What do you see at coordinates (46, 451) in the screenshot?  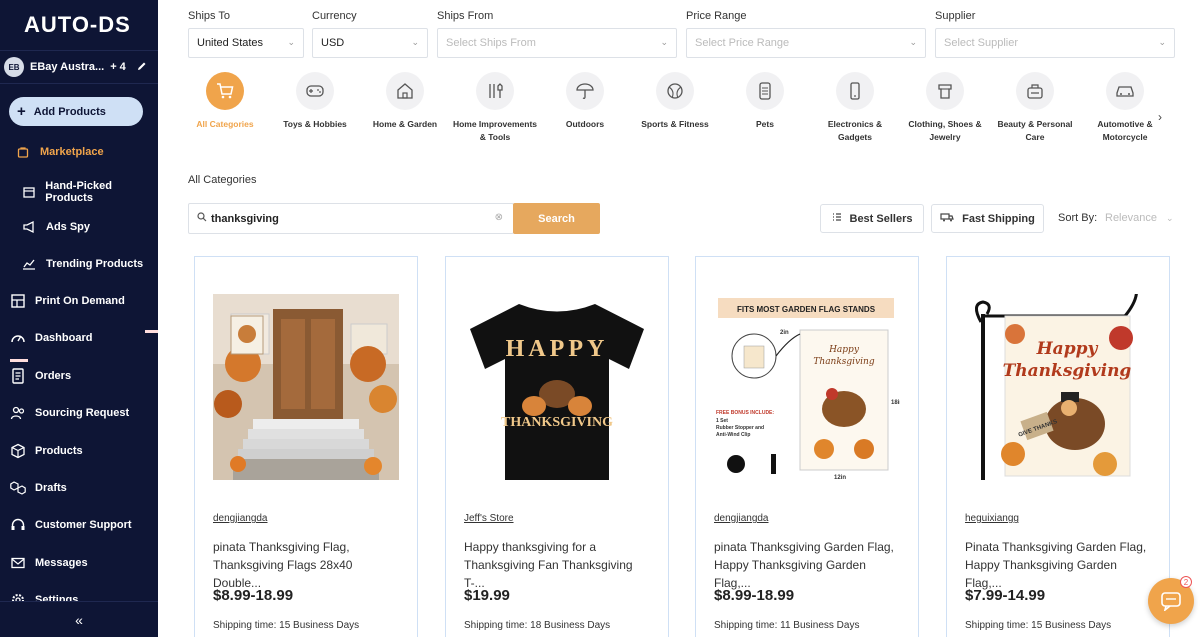 I see `sidebar-item-products: Products` at bounding box center [46, 451].